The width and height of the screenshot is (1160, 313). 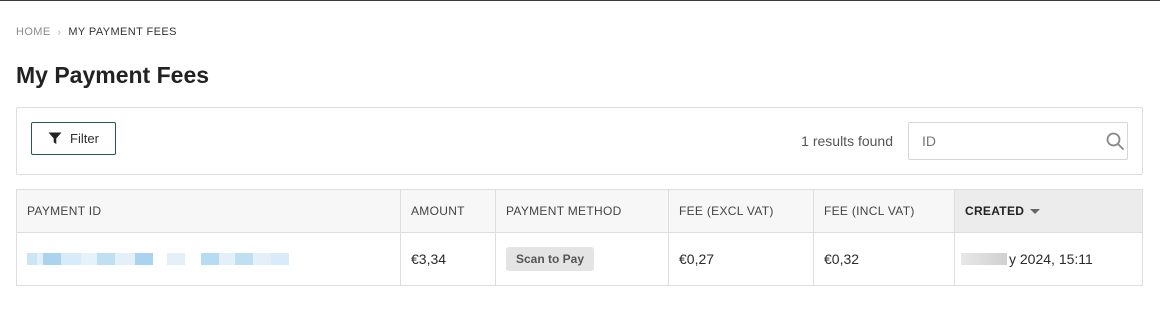 What do you see at coordinates (209, 211) in the screenshot?
I see `column-header-payment-id: PAYMENT ID` at bounding box center [209, 211].